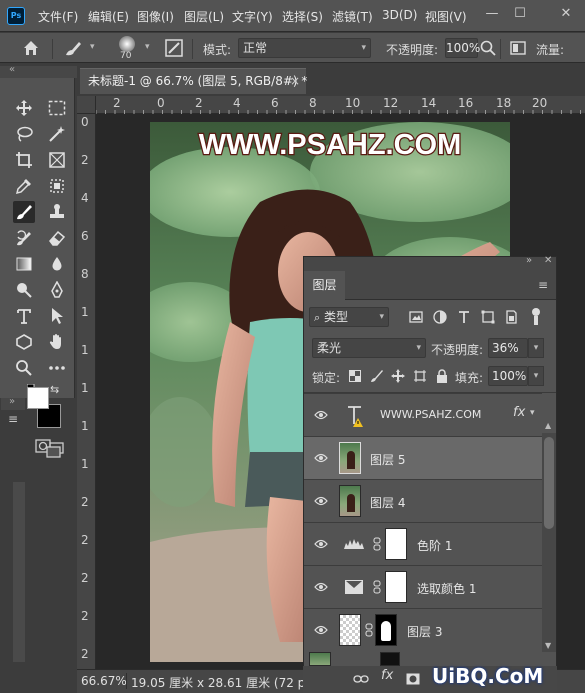 The width and height of the screenshot is (585, 693). Describe the element at coordinates (24, 160) in the screenshot. I see `crop-tool-icon` at that location.